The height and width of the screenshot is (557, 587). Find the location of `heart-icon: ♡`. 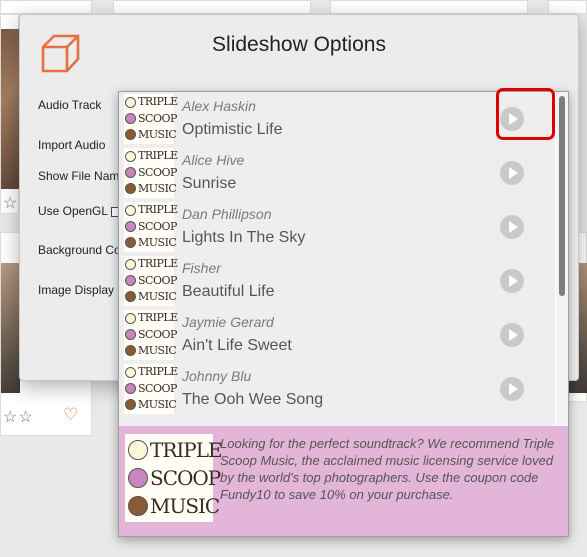

heart-icon: ♡ is located at coordinates (70, 415).